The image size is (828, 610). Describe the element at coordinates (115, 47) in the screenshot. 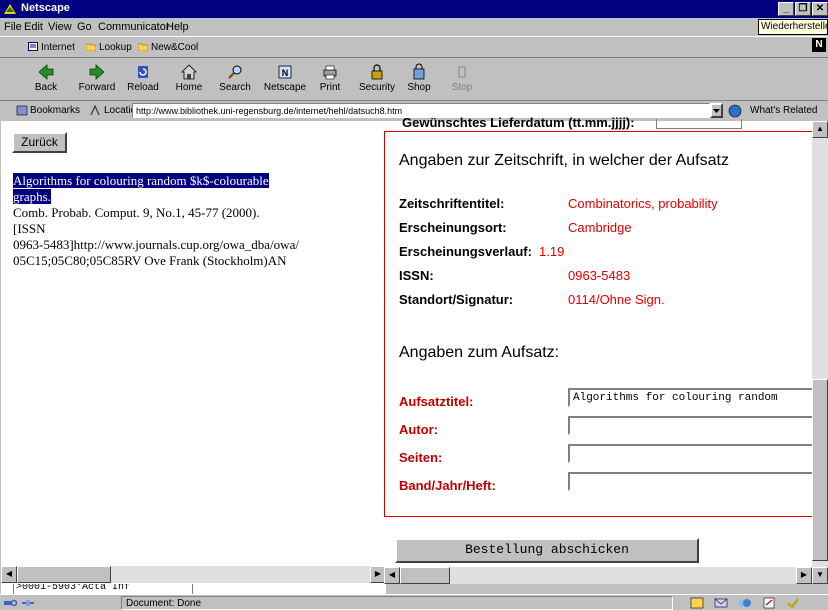

I see `personal-item-label: Lookup` at that location.